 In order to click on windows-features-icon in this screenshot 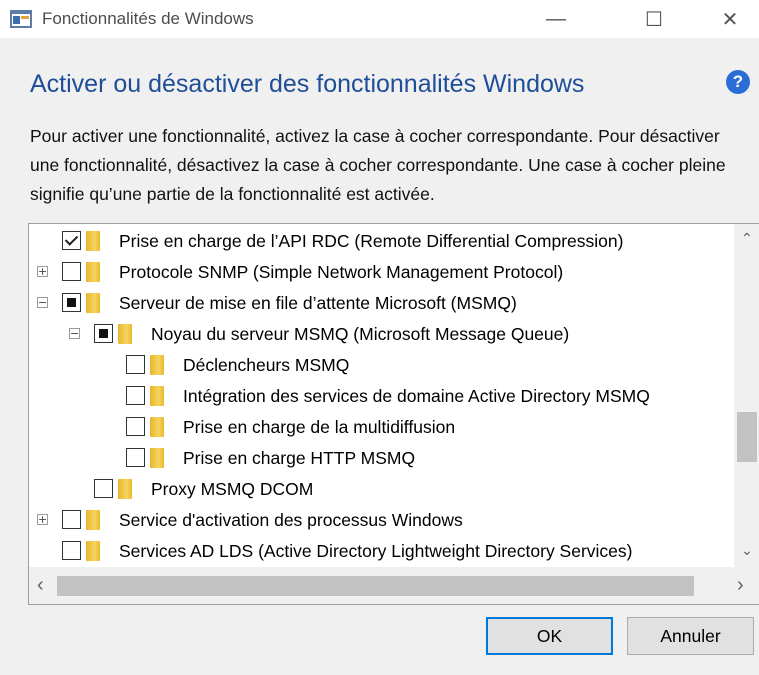, I will do `click(21, 19)`.